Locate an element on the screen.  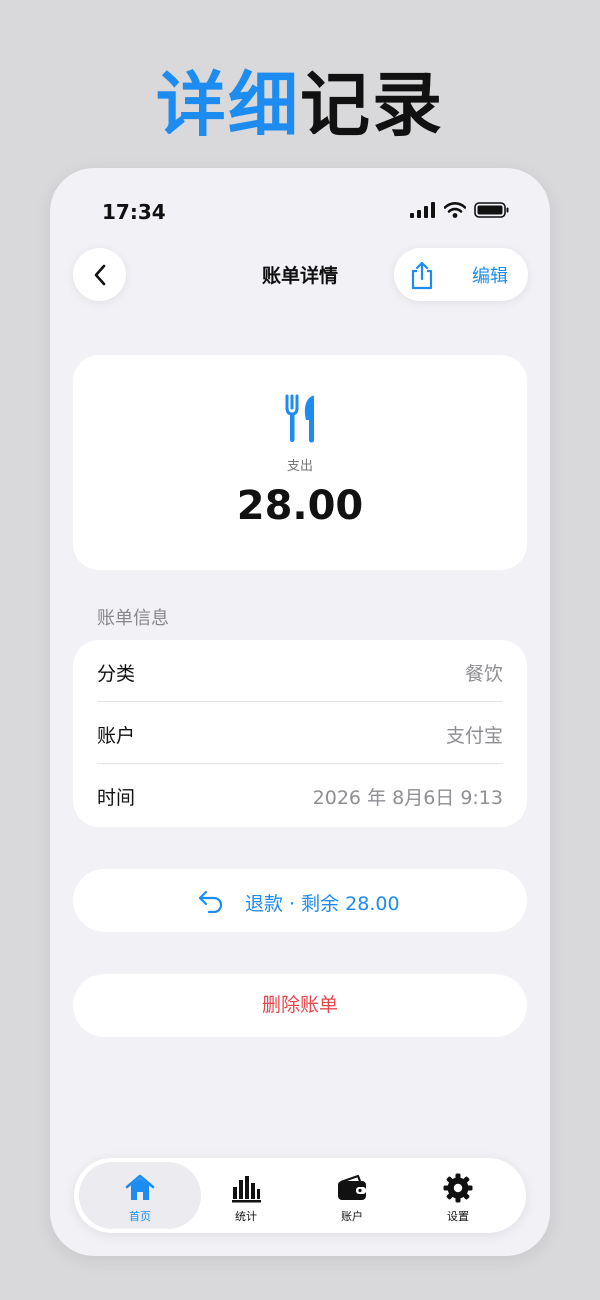
info-label: 分类 is located at coordinates (116, 674).